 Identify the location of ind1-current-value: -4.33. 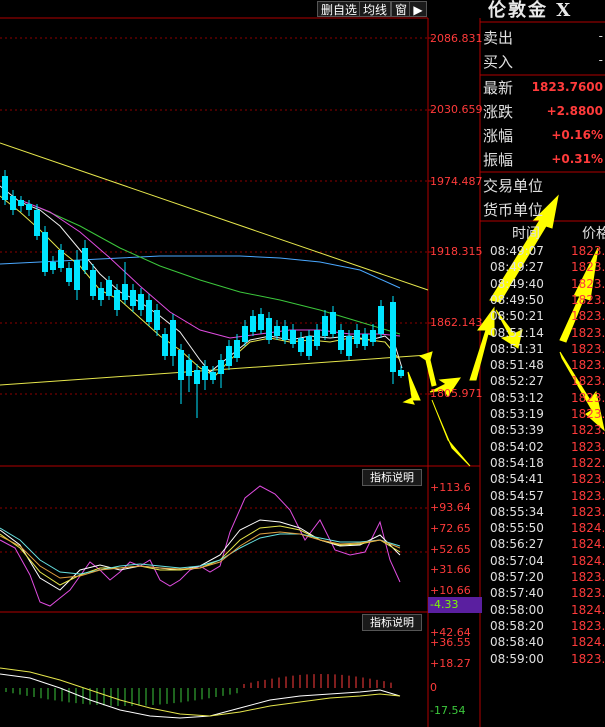
(455, 605).